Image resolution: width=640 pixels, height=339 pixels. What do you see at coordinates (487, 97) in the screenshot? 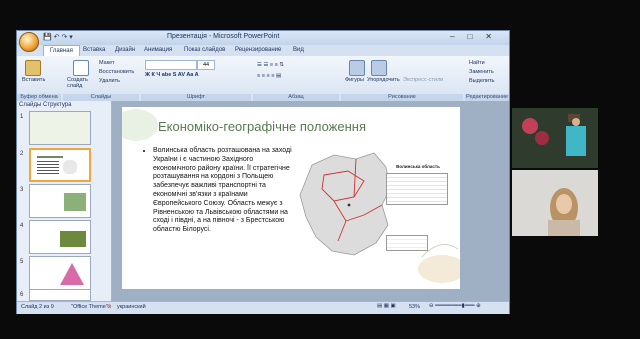
I see `group-editing: Редактирование` at bounding box center [487, 97].